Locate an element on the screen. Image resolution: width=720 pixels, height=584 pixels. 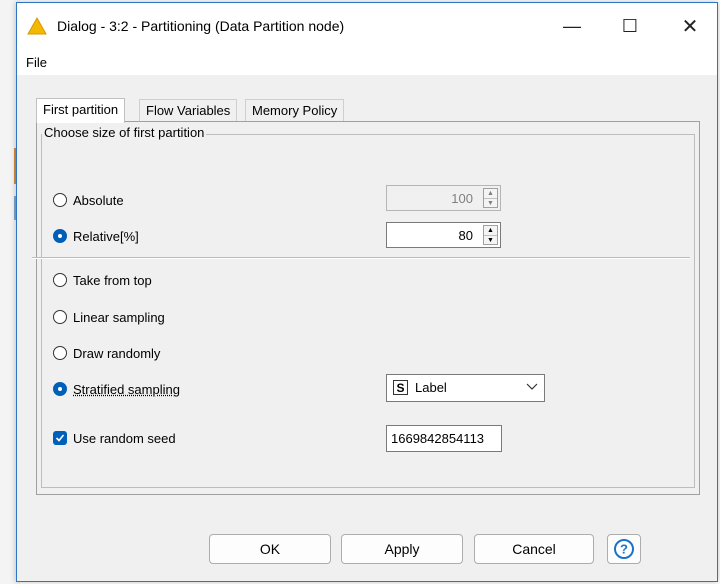
help-button: ? is located at coordinates (624, 549).